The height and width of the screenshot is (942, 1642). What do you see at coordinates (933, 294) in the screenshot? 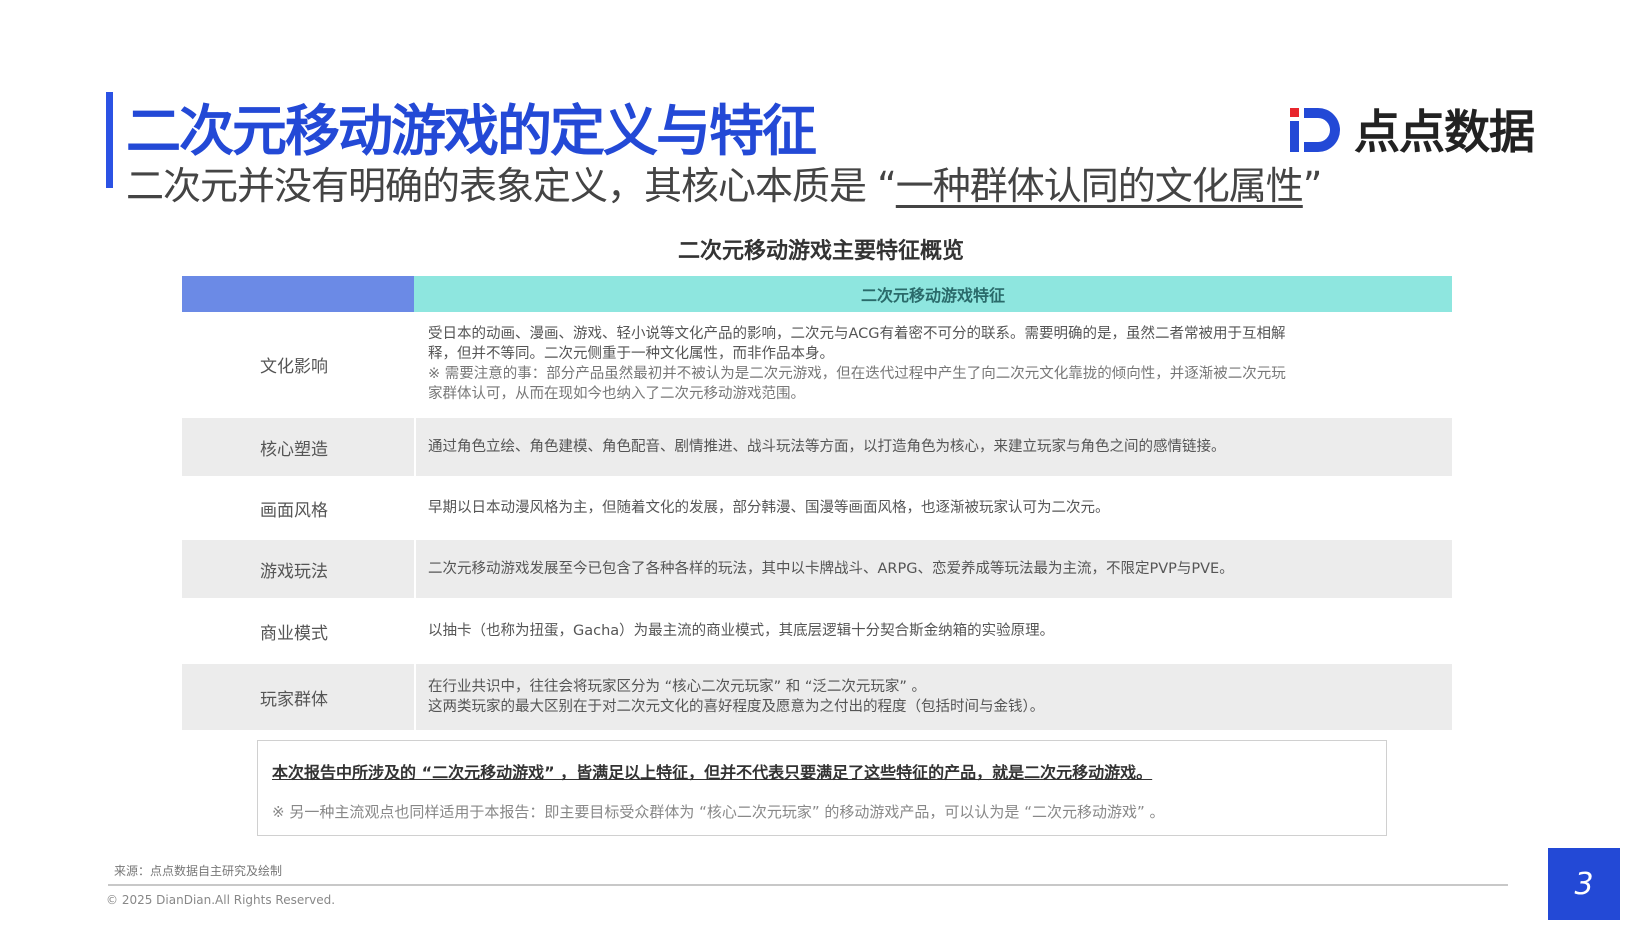
I see `table-header-title: 二次元移动游戏特征` at bounding box center [933, 294].